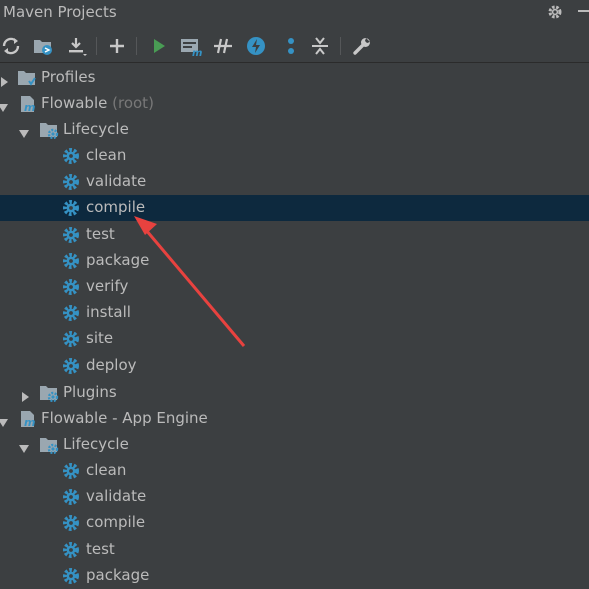 Image resolution: width=589 pixels, height=589 pixels. What do you see at coordinates (294, 78) in the screenshot?
I see `tree-row-profiles: Profiles` at bounding box center [294, 78].